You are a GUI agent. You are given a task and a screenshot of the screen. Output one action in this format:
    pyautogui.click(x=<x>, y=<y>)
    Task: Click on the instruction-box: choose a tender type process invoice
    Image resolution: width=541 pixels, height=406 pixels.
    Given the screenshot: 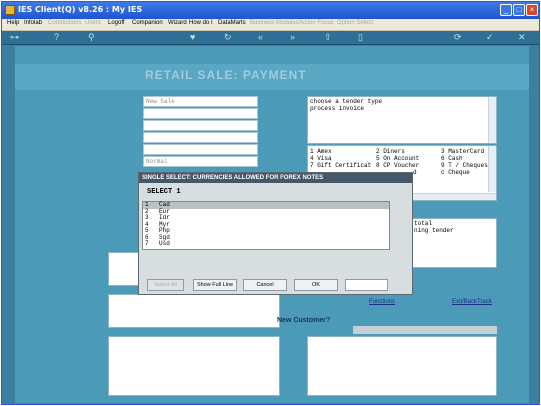 What is the action you would take?
    pyautogui.click(x=402, y=120)
    